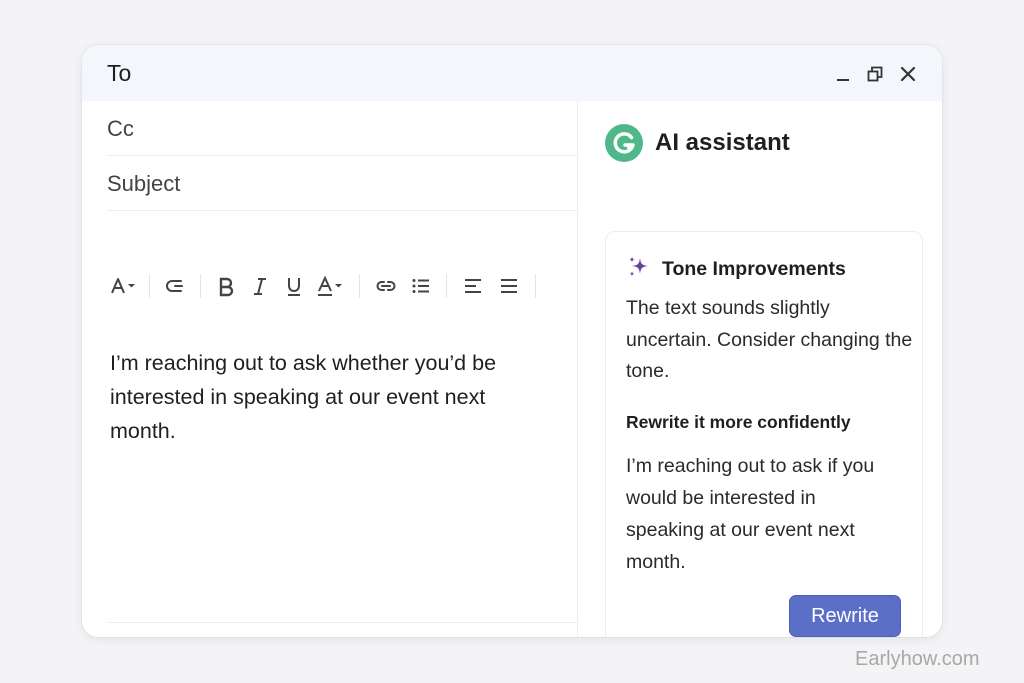  Describe the element at coordinates (342, 622) in the screenshot. I see `bottom-divider` at that location.